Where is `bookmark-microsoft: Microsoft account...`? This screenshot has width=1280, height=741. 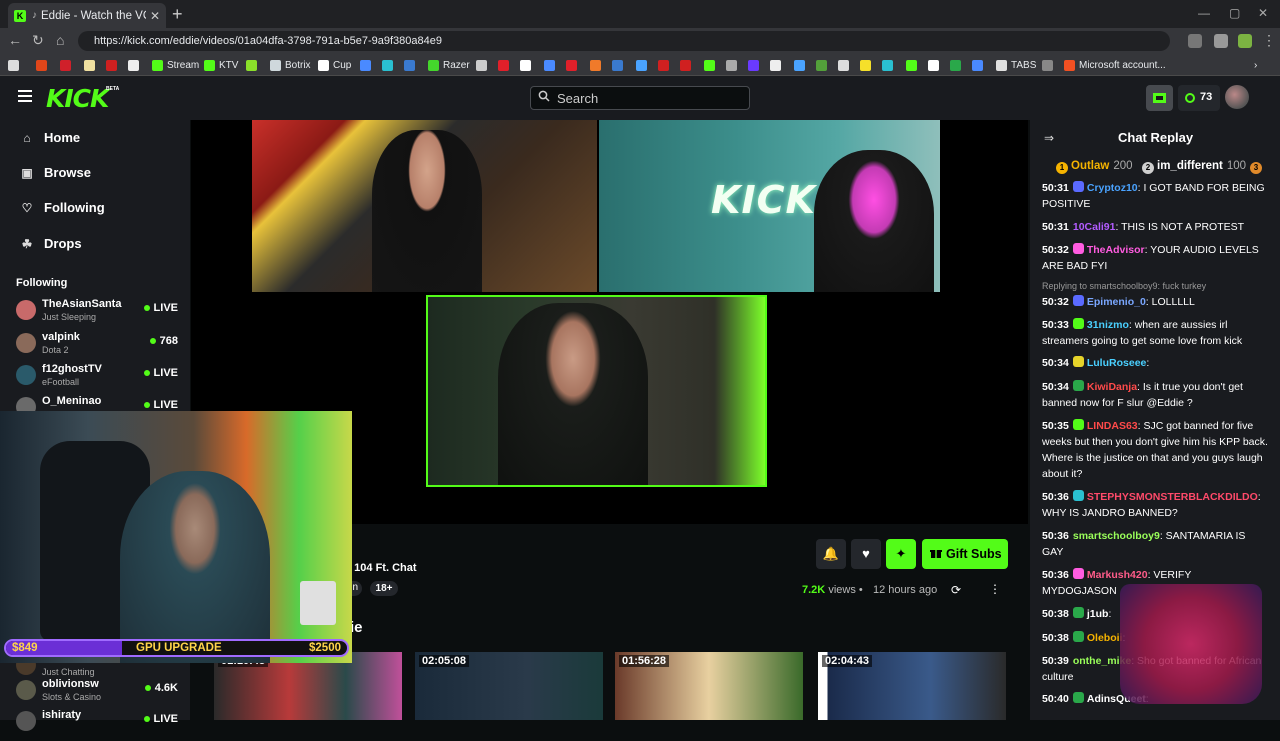
bookmark-microsoft: Microsoft account... is located at coordinates (1115, 65).